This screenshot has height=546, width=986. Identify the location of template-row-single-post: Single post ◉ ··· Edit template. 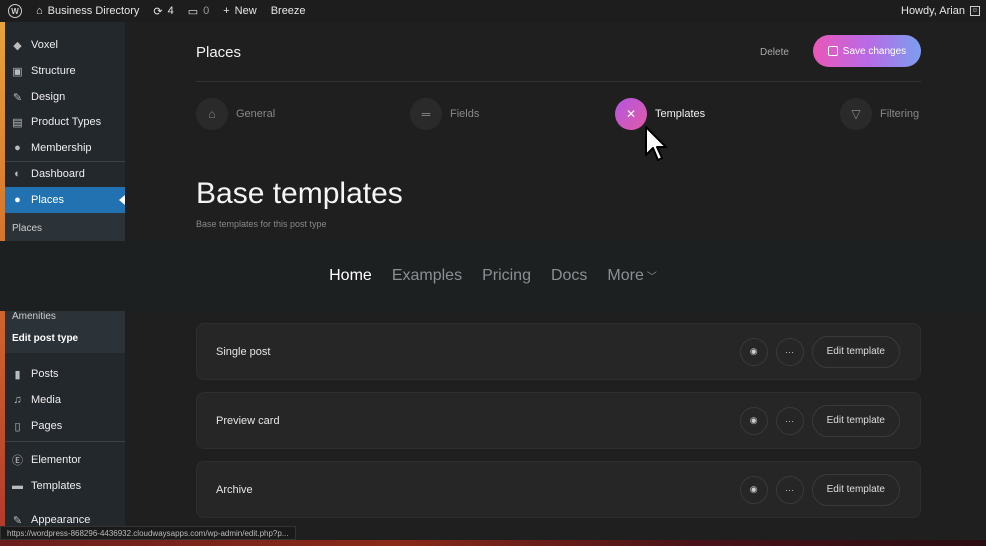
(558, 351).